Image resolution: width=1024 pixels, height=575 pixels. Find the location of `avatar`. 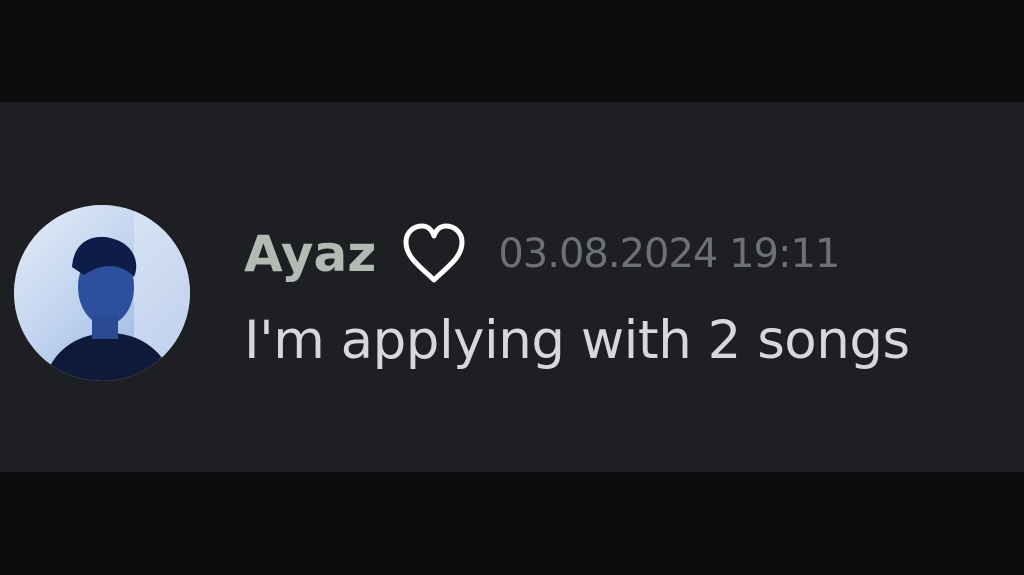

avatar is located at coordinates (102, 293).